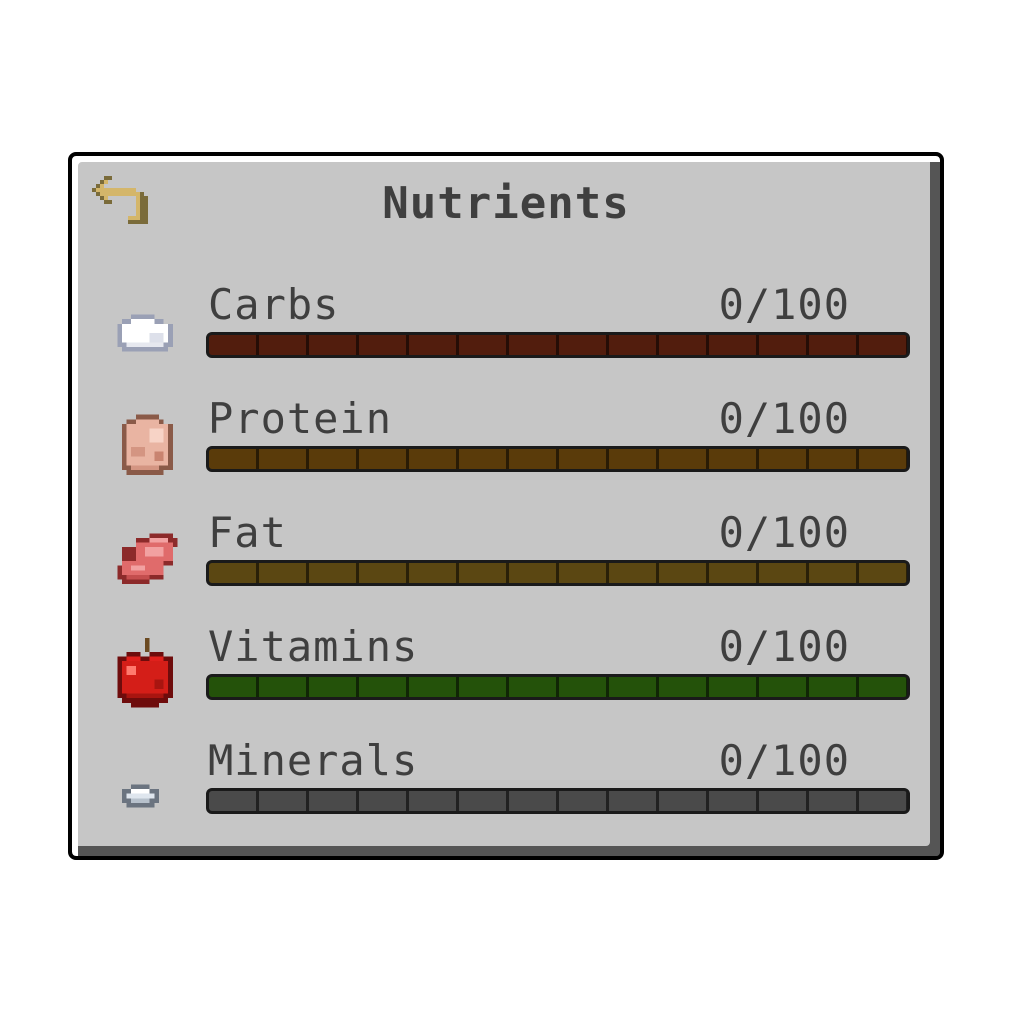  I want to click on raw-chicken-icon, so click(145, 447).